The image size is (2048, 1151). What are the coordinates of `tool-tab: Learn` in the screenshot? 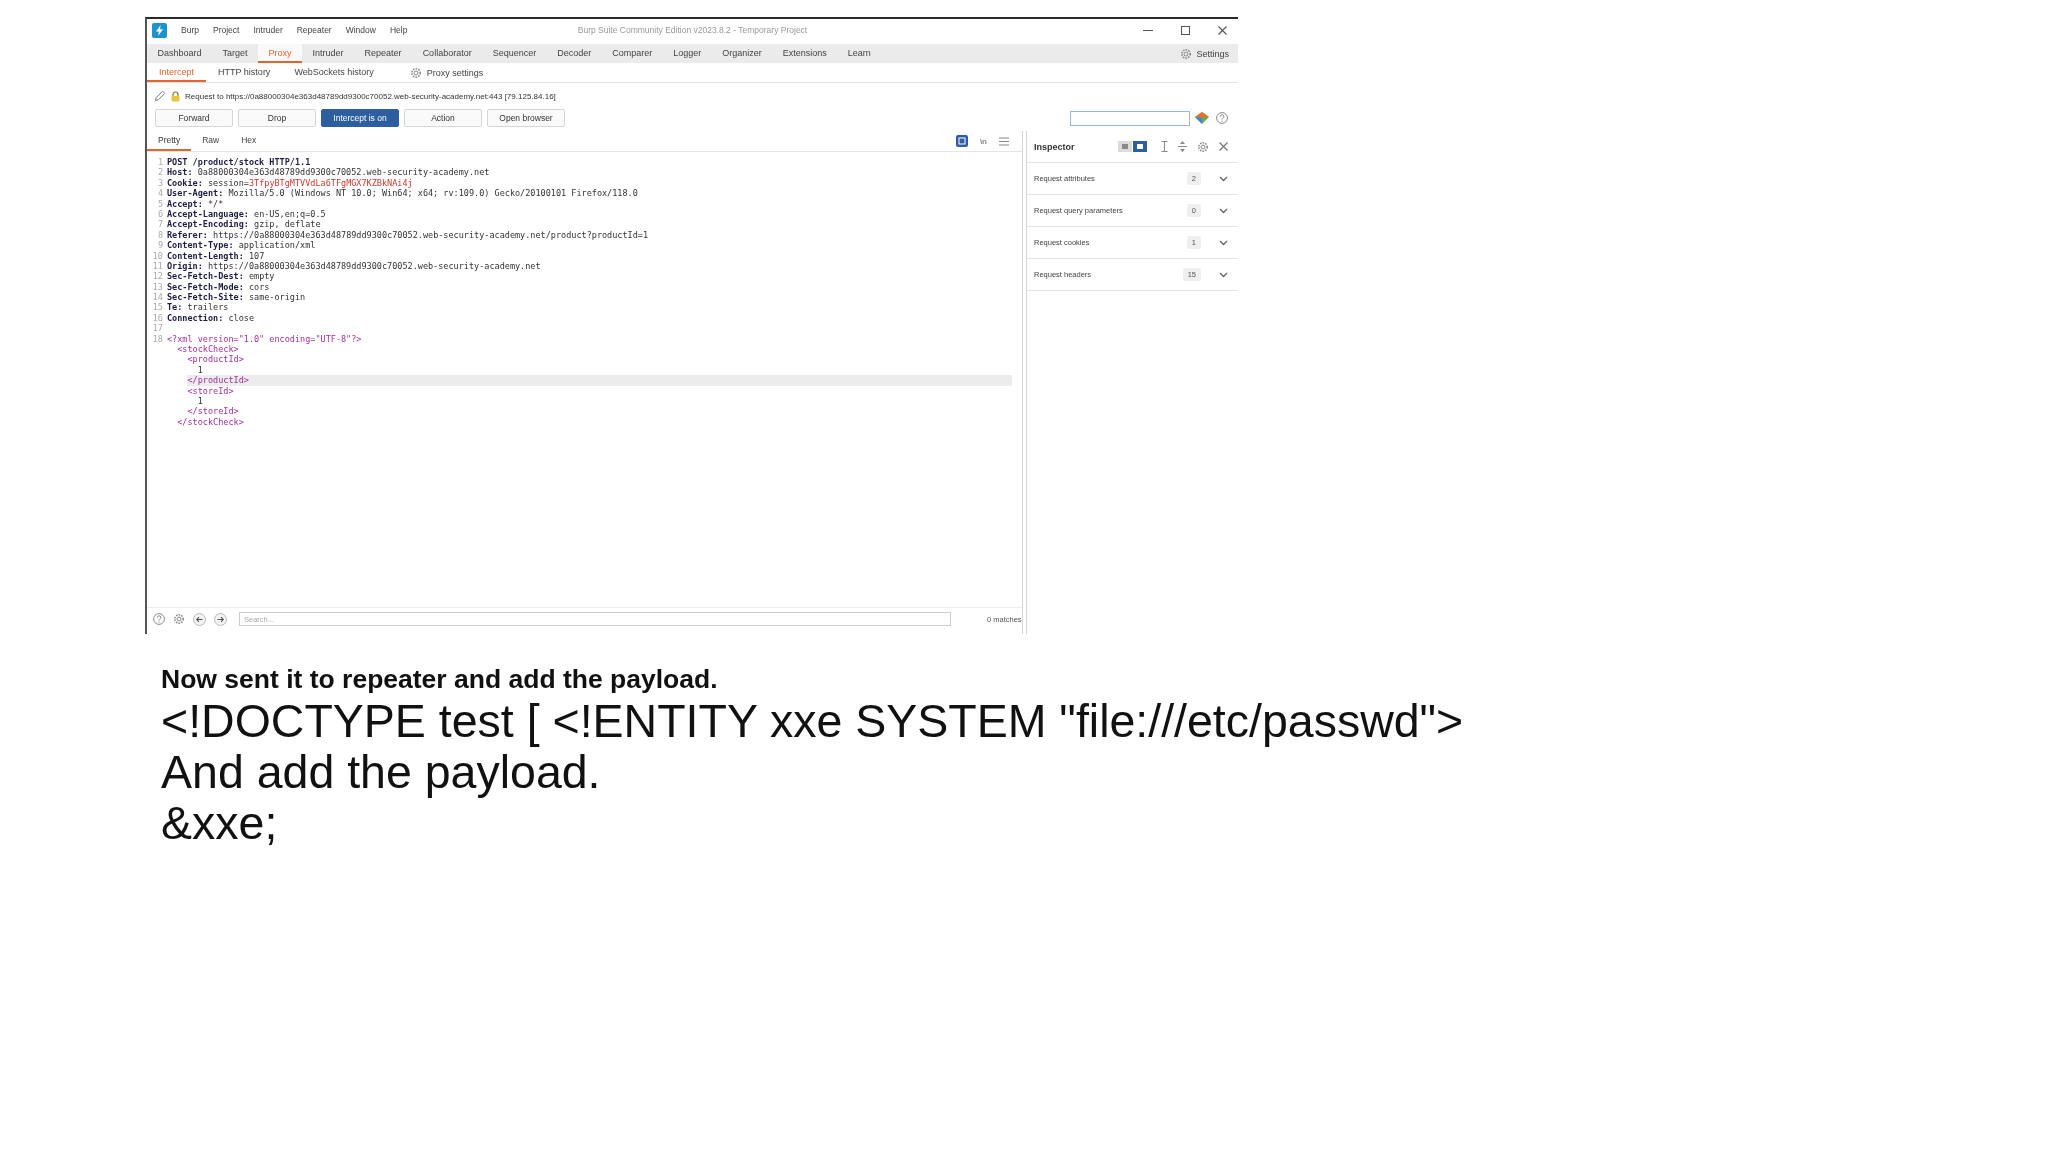 It's located at (859, 53).